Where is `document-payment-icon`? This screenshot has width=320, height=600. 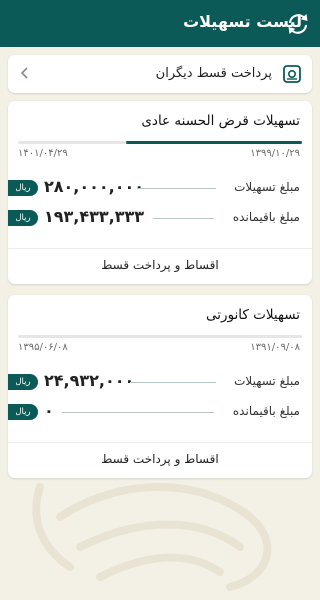 document-payment-icon is located at coordinates (292, 74).